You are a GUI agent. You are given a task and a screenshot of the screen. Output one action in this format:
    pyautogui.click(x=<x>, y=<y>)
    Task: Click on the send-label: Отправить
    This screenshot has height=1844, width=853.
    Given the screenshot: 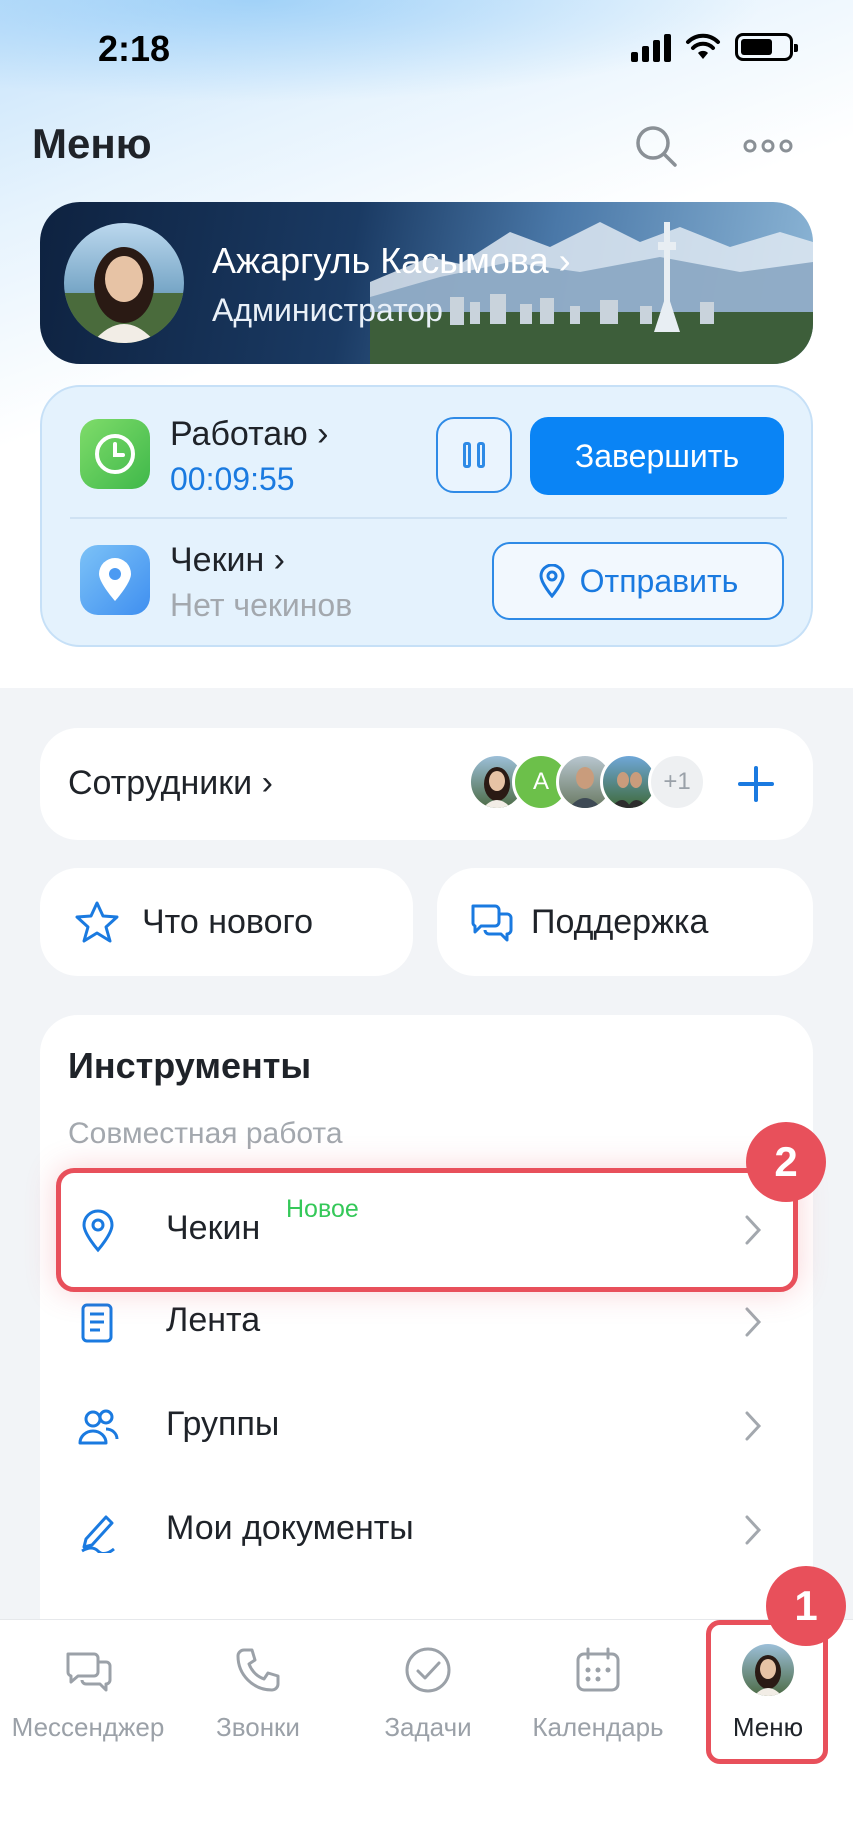 What is the action you would take?
    pyautogui.click(x=659, y=580)
    